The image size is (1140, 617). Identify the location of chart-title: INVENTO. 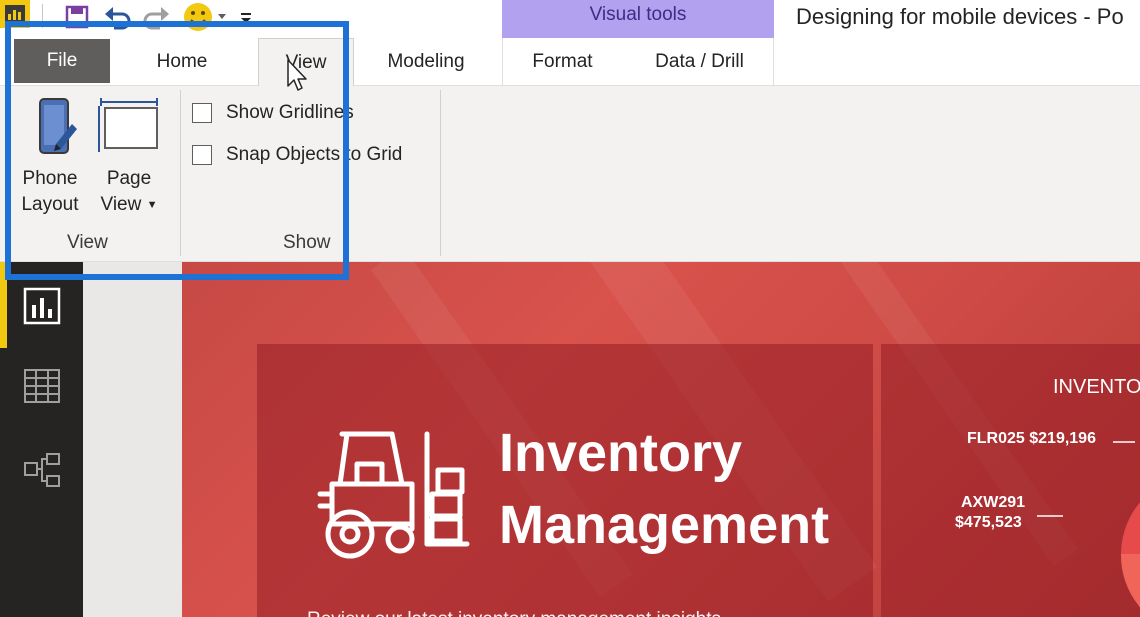
(1096, 387).